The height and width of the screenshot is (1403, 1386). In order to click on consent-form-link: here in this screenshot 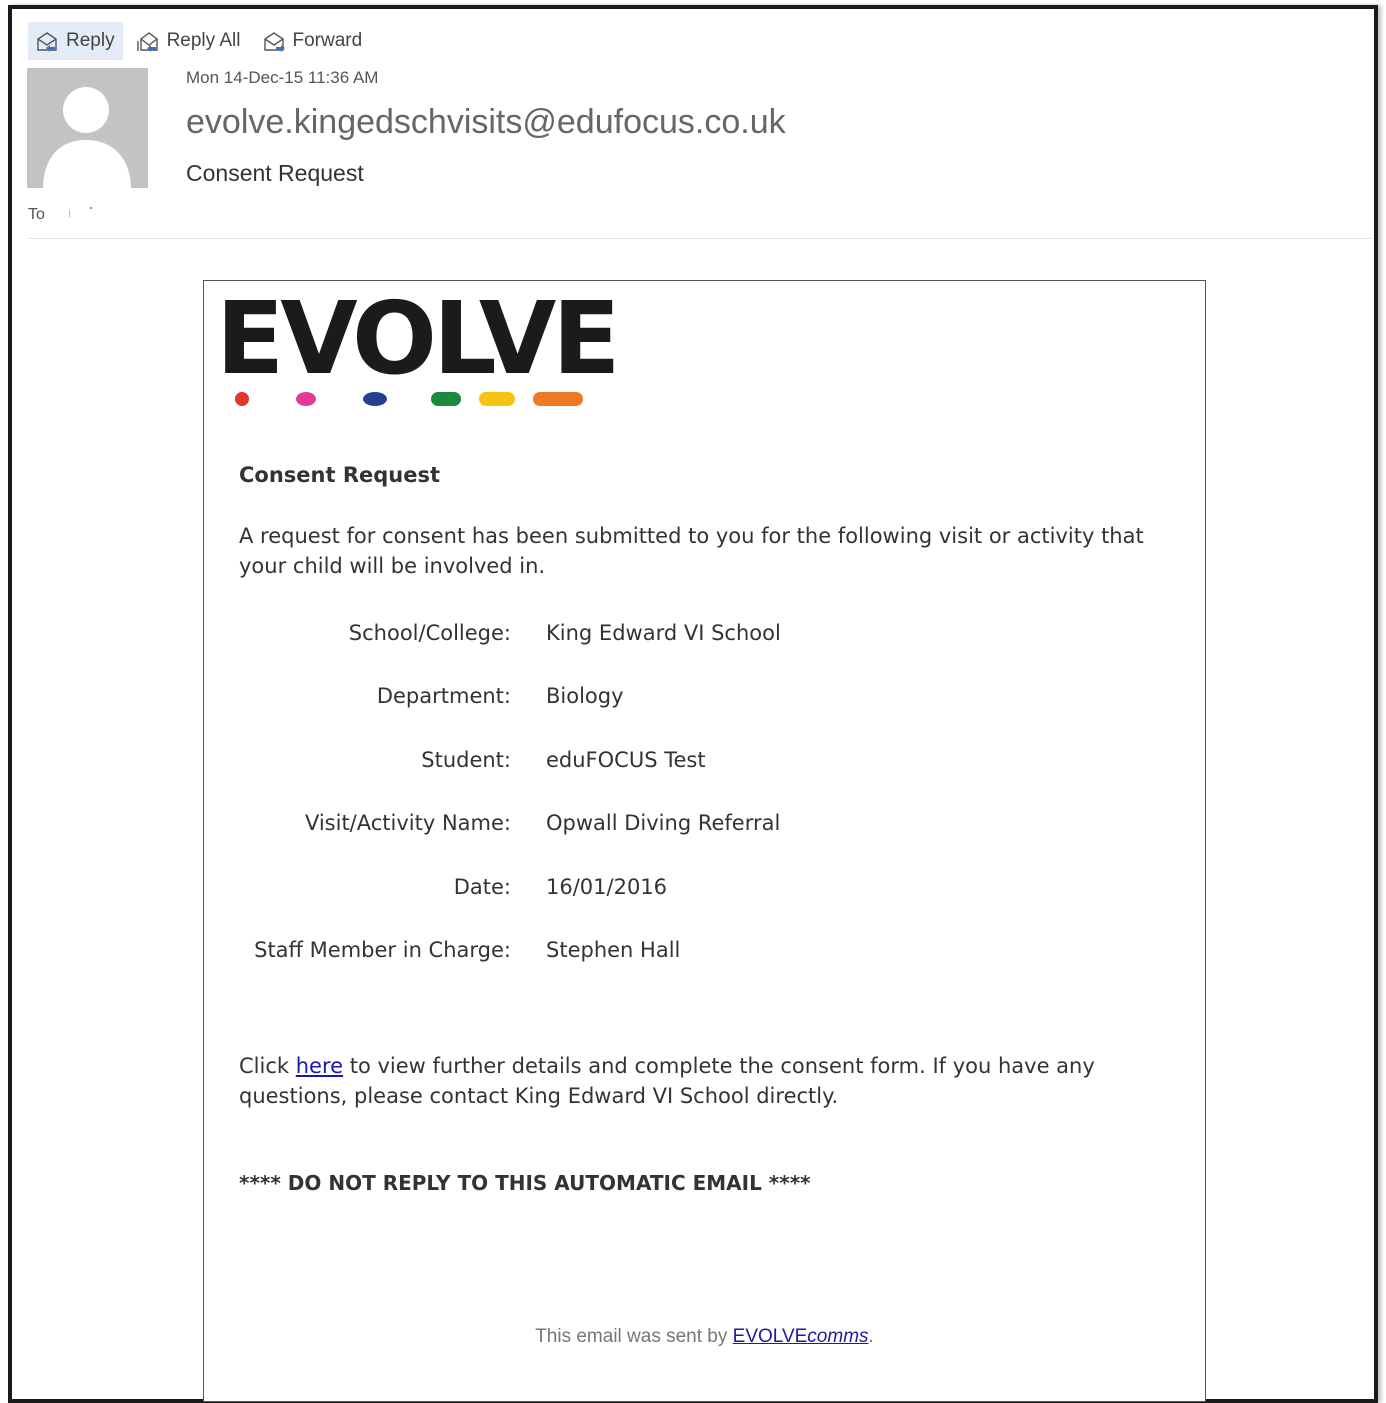, I will do `click(319, 1066)`.